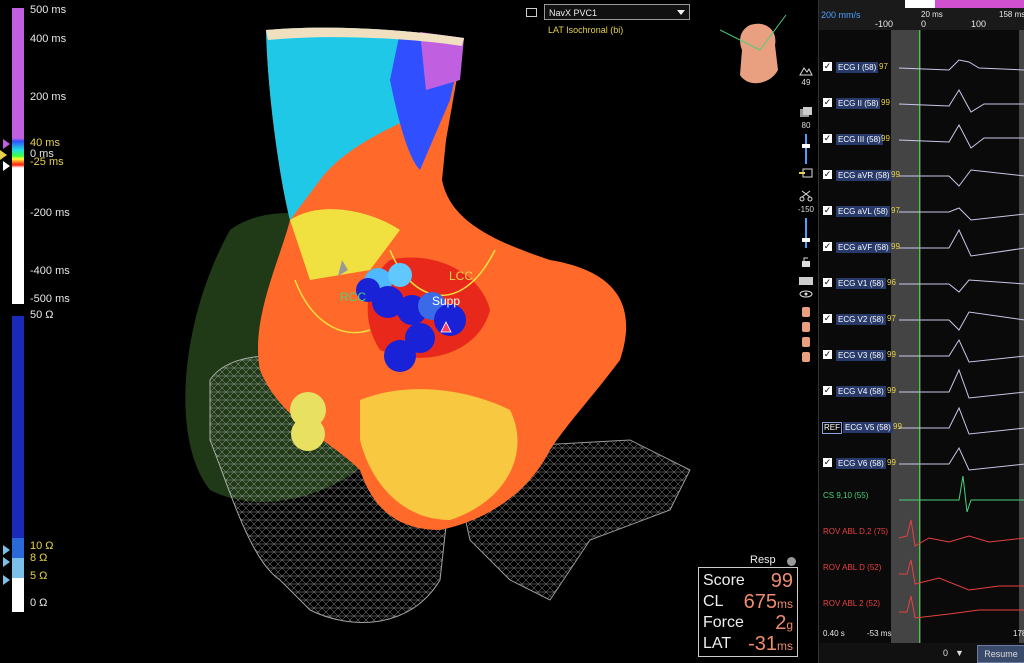 This screenshot has height=663, width=1024. Describe the element at coordinates (806, 234) in the screenshot. I see `clip-slider` at that location.